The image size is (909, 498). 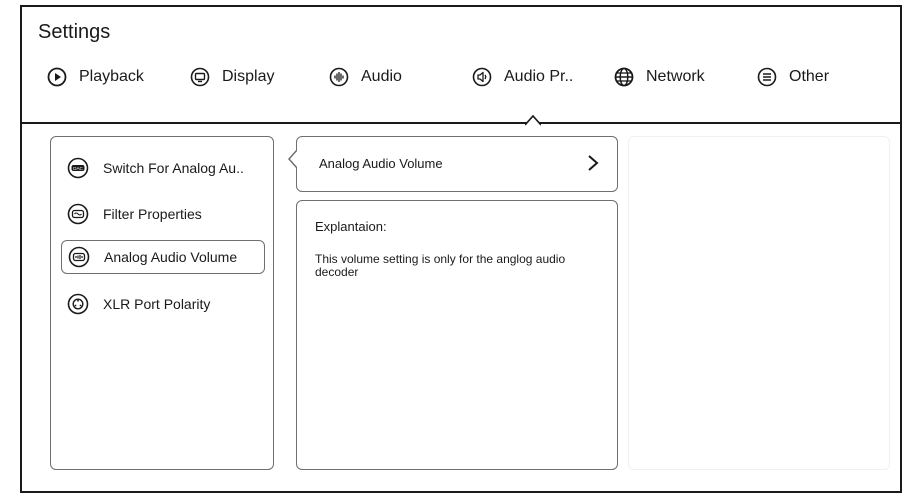 I want to click on menu-item-switch-analog-audio: DAC Switch For Analog Au.., so click(x=163, y=168).